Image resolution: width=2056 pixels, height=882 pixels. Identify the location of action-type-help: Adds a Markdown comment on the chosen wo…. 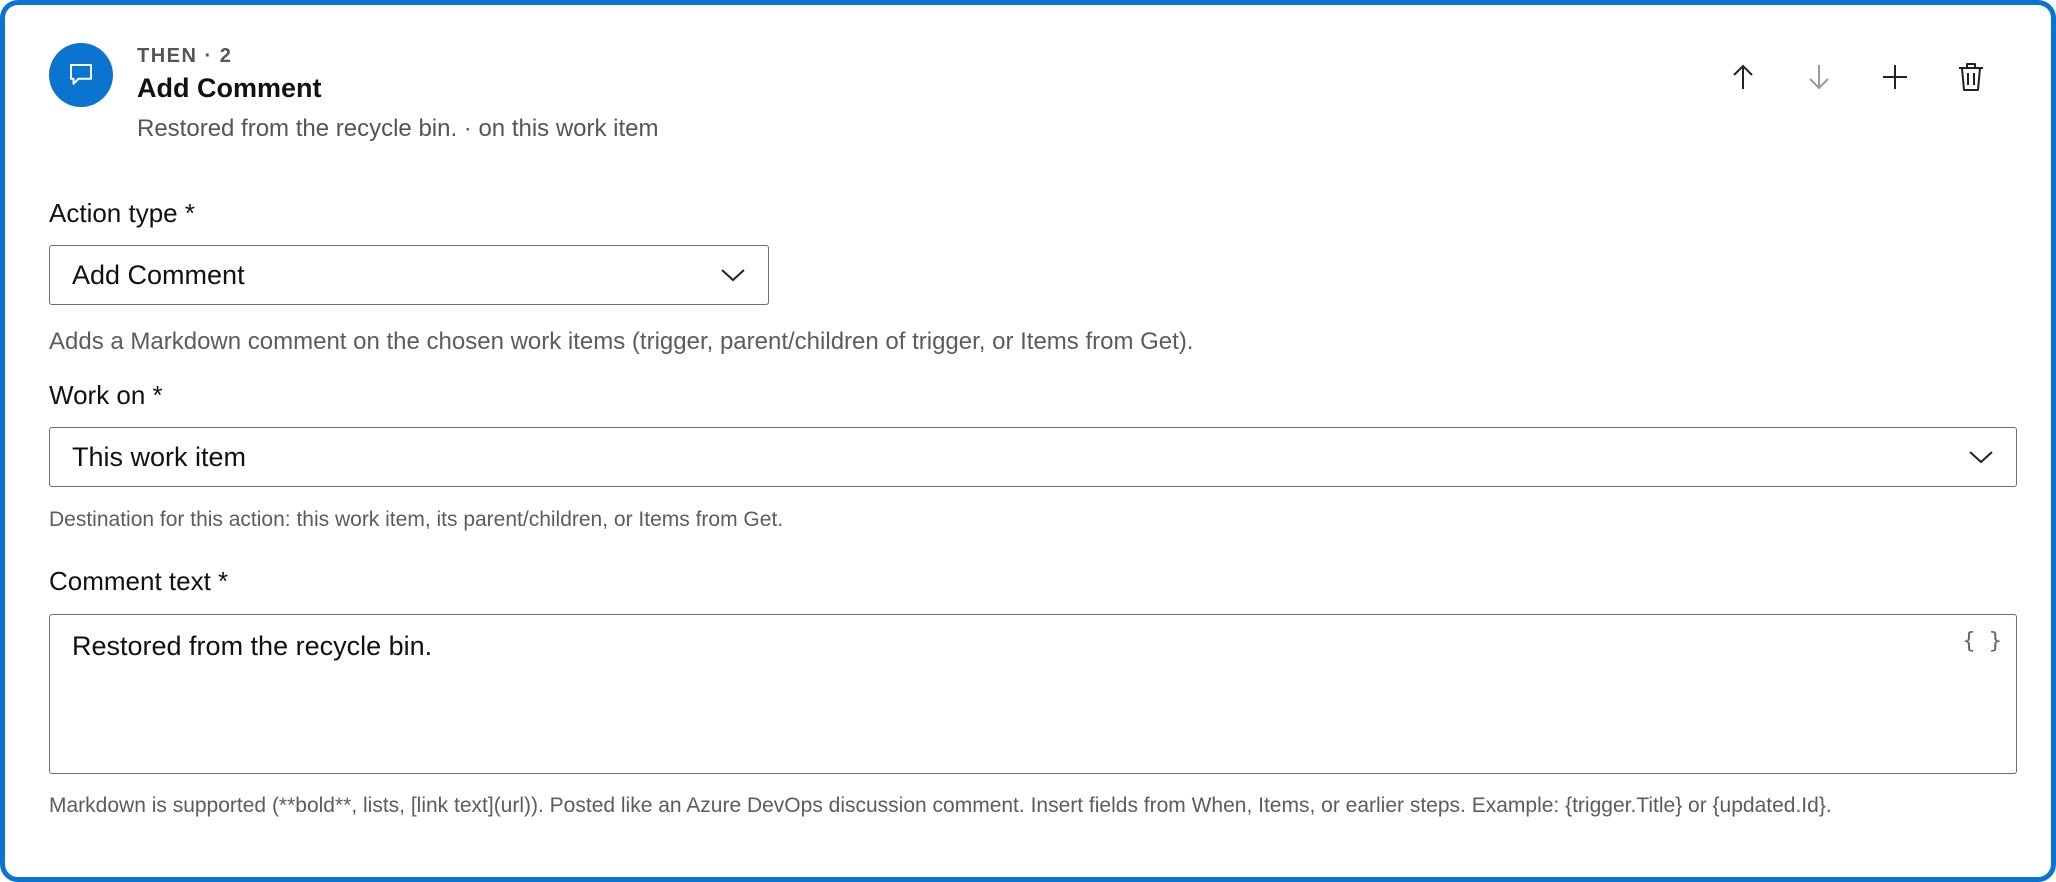
(621, 341).